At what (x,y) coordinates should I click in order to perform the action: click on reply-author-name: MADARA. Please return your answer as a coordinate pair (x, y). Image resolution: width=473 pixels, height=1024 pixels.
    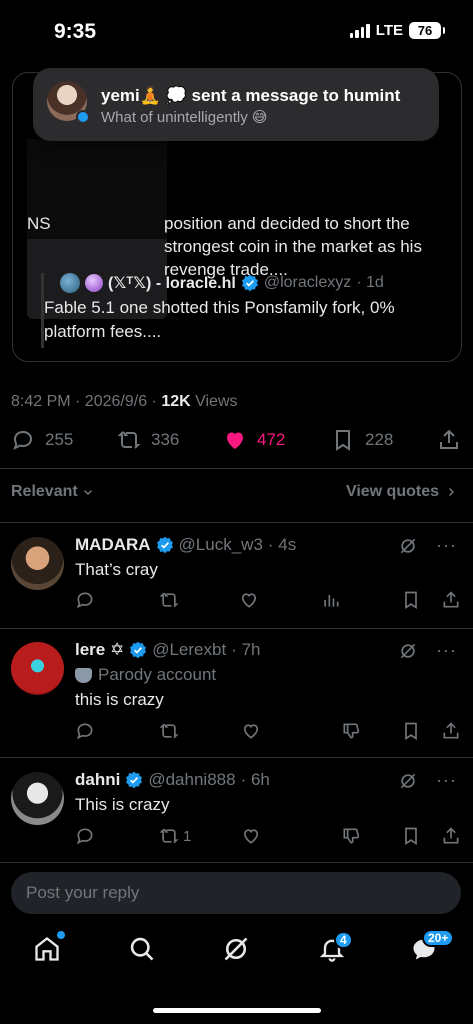
    Looking at the image, I should click on (113, 545).